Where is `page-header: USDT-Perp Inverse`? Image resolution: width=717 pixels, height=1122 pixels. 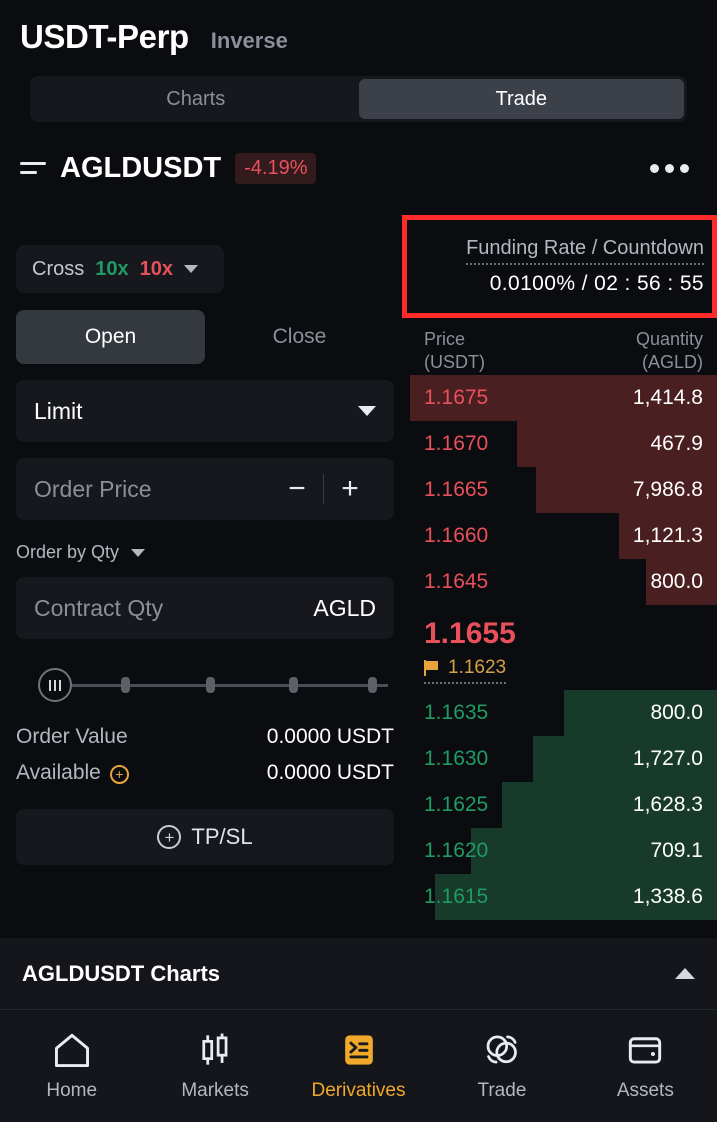
page-header: USDT-Perp Inverse is located at coordinates (358, 28).